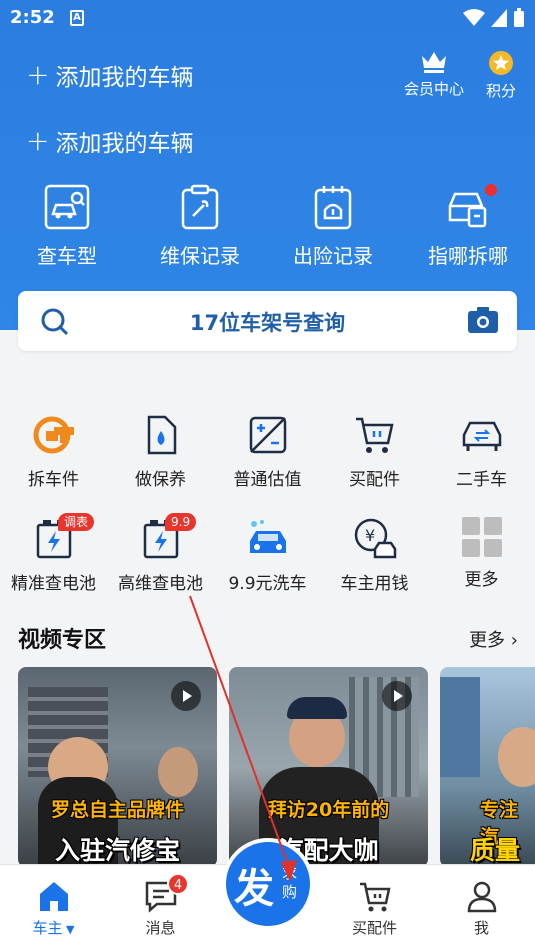 The width and height of the screenshot is (535, 951). I want to click on status-time: 2:52, so click(32, 17).